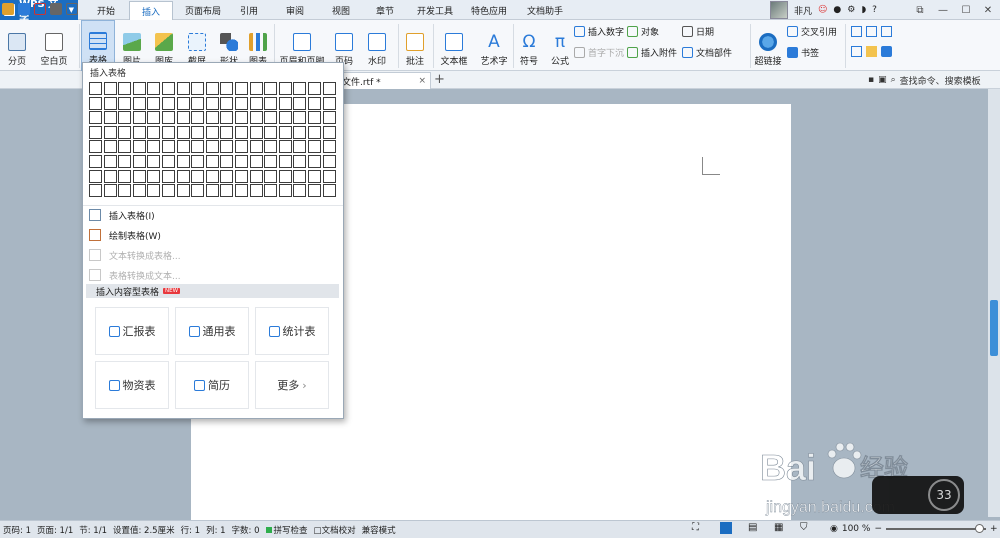 The height and width of the screenshot is (538, 1000). I want to click on share-icon: ◗, so click(863, 10).